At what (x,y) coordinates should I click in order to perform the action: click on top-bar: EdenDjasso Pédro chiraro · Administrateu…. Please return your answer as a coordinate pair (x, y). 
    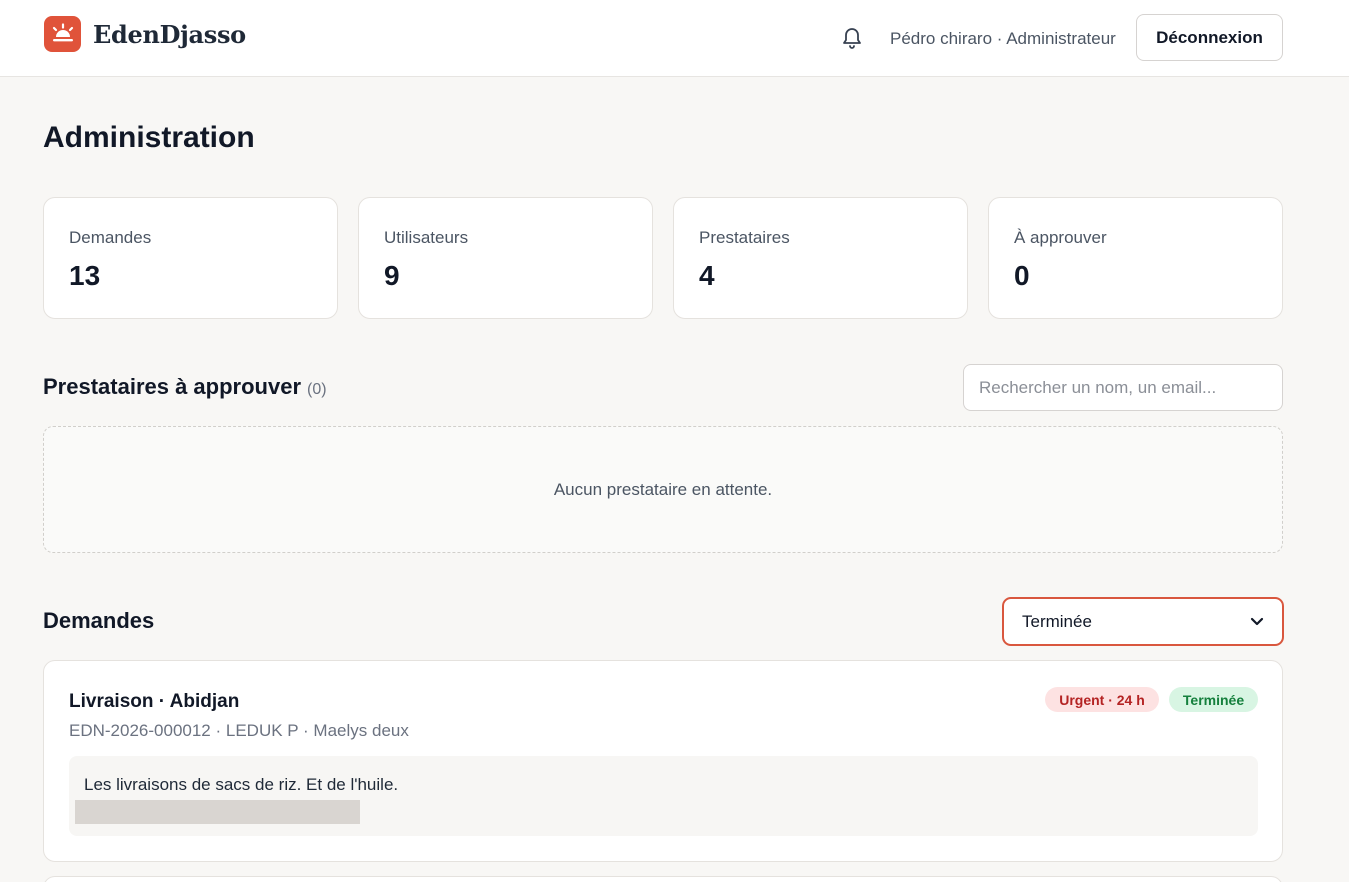
    Looking at the image, I should click on (674, 38).